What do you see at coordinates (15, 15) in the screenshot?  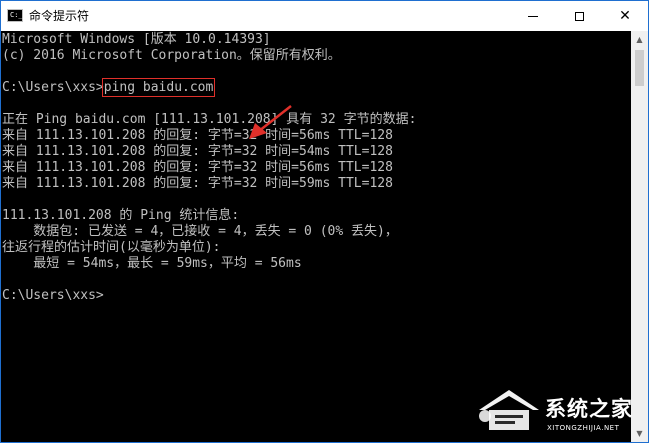 I see `cmd-app-icon: C:_` at bounding box center [15, 15].